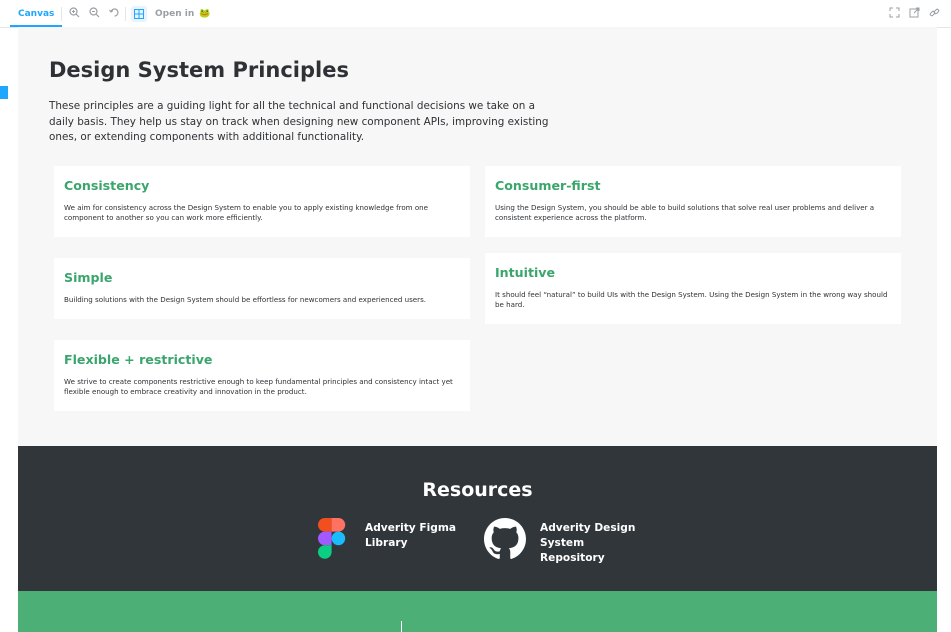  Describe the element at coordinates (205, 14) in the screenshot. I see `frog-icon: 🐸` at that location.